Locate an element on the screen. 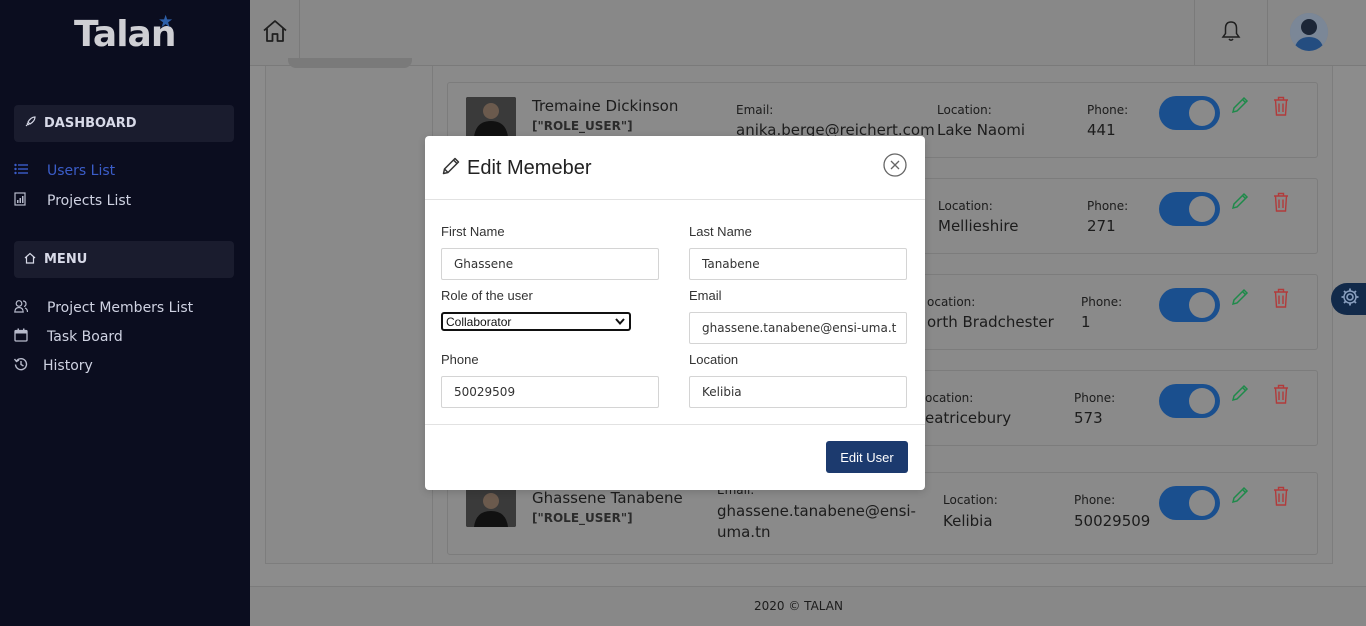 The image size is (1366, 626). sidebar-item-label: Task Board is located at coordinates (85, 337).